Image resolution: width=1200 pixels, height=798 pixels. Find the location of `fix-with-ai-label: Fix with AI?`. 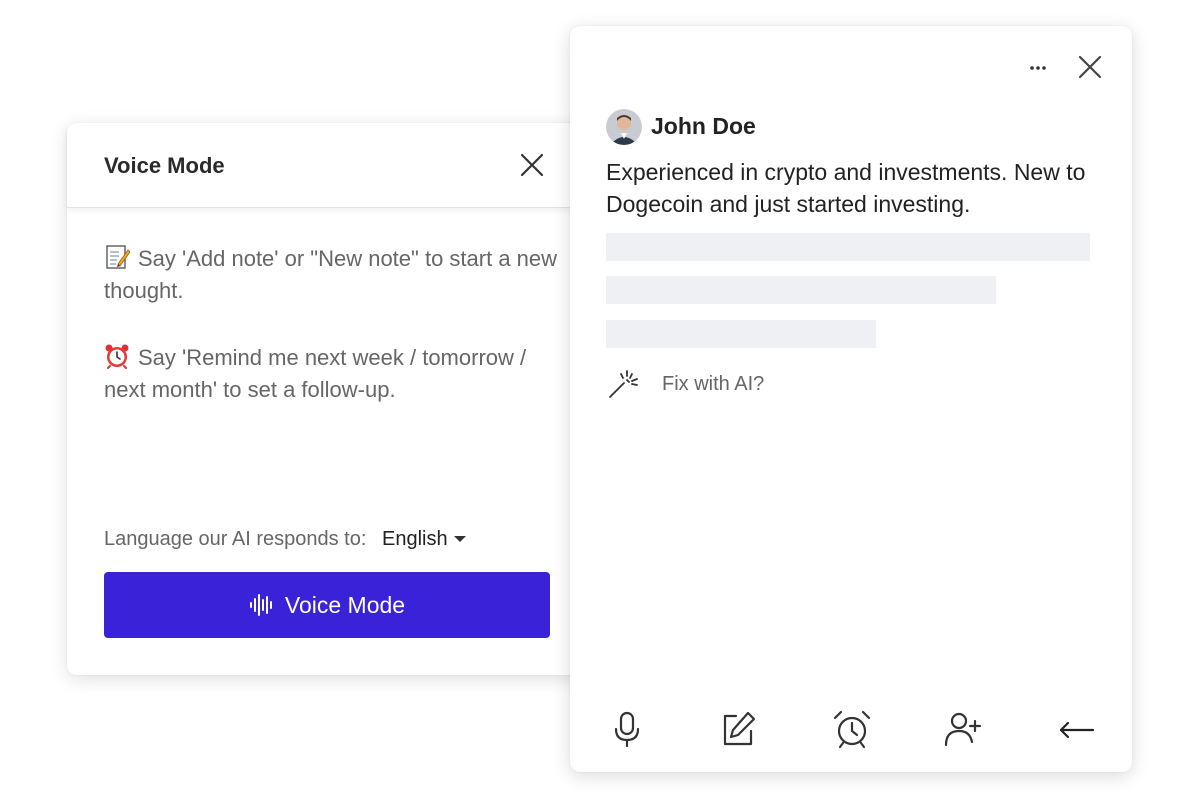

fix-with-ai-label: Fix with AI? is located at coordinates (713, 383).